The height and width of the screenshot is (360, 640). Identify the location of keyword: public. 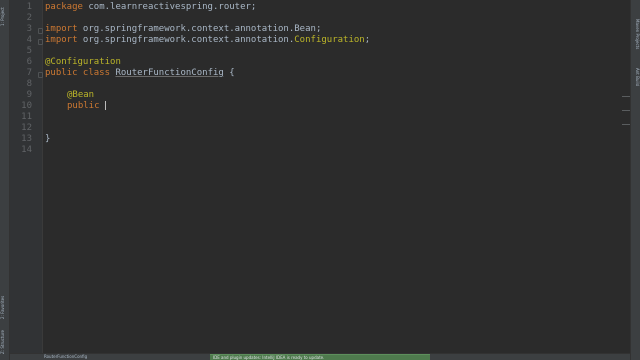
(83, 106).